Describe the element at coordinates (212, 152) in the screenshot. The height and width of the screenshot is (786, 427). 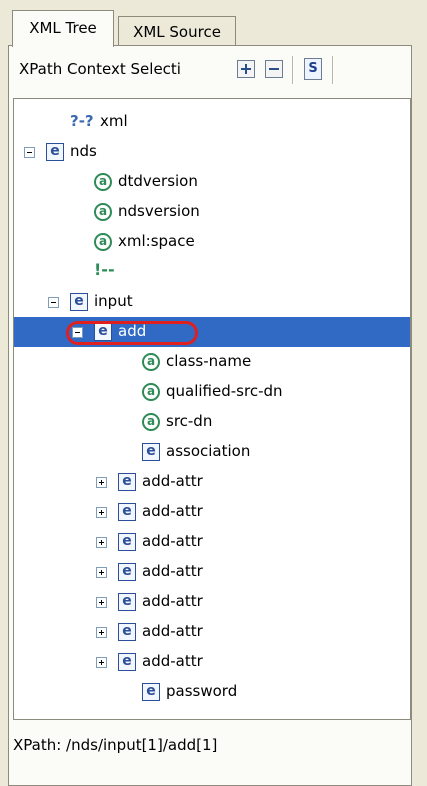
I see `tree-node: e nds` at that location.